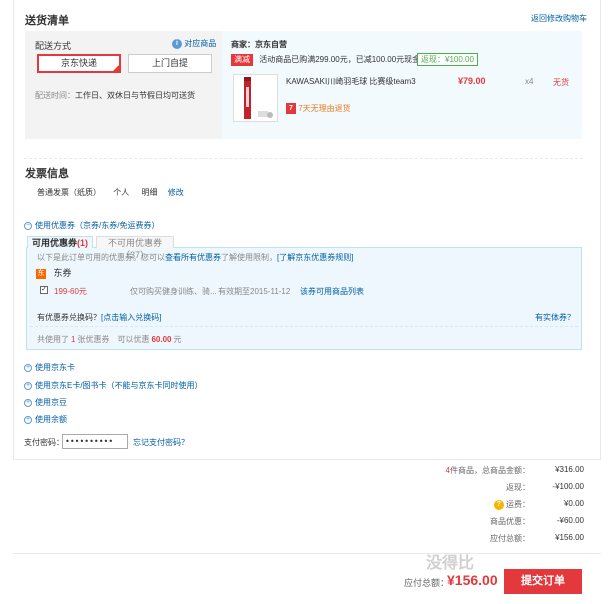 This screenshot has height=604, width=610. What do you see at coordinates (161, 339) in the screenshot?
I see `coupon-summary-amount: 60.00` at bounding box center [161, 339].